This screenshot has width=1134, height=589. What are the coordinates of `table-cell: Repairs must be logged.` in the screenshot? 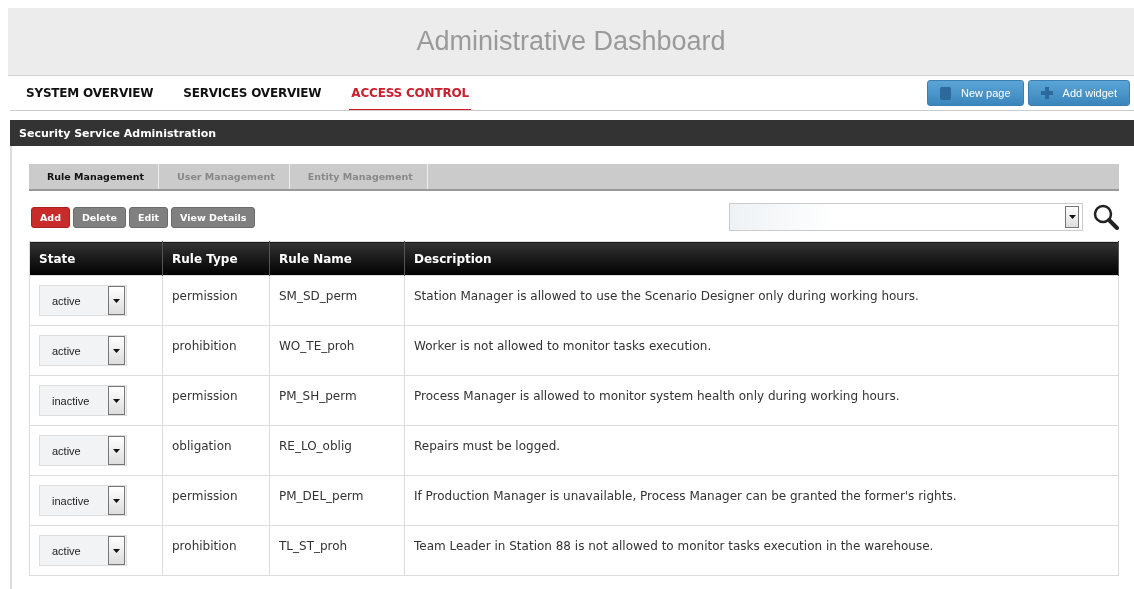 It's located at (761, 450).